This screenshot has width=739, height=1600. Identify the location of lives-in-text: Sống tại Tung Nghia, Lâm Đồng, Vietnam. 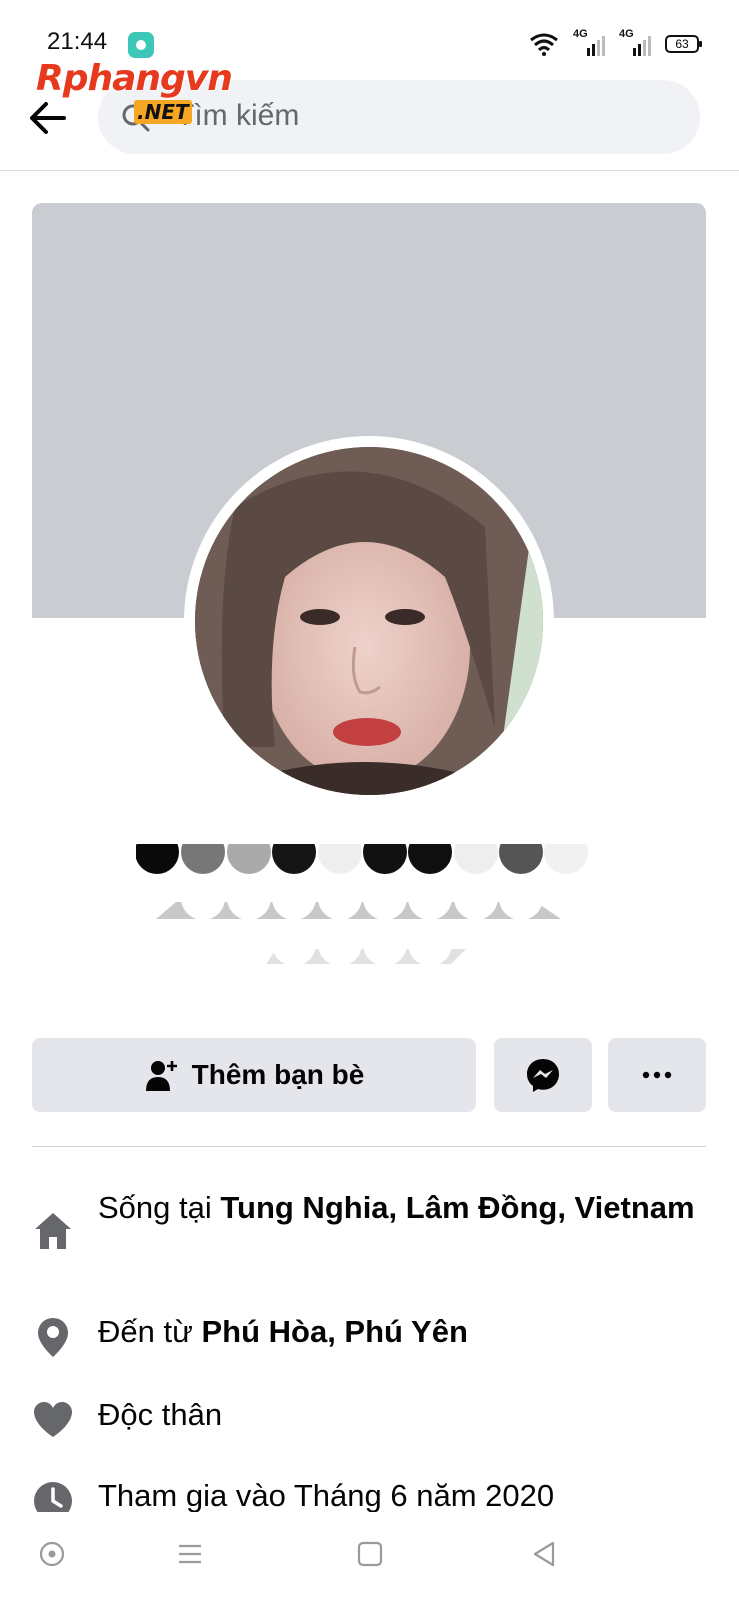
(398, 1208).